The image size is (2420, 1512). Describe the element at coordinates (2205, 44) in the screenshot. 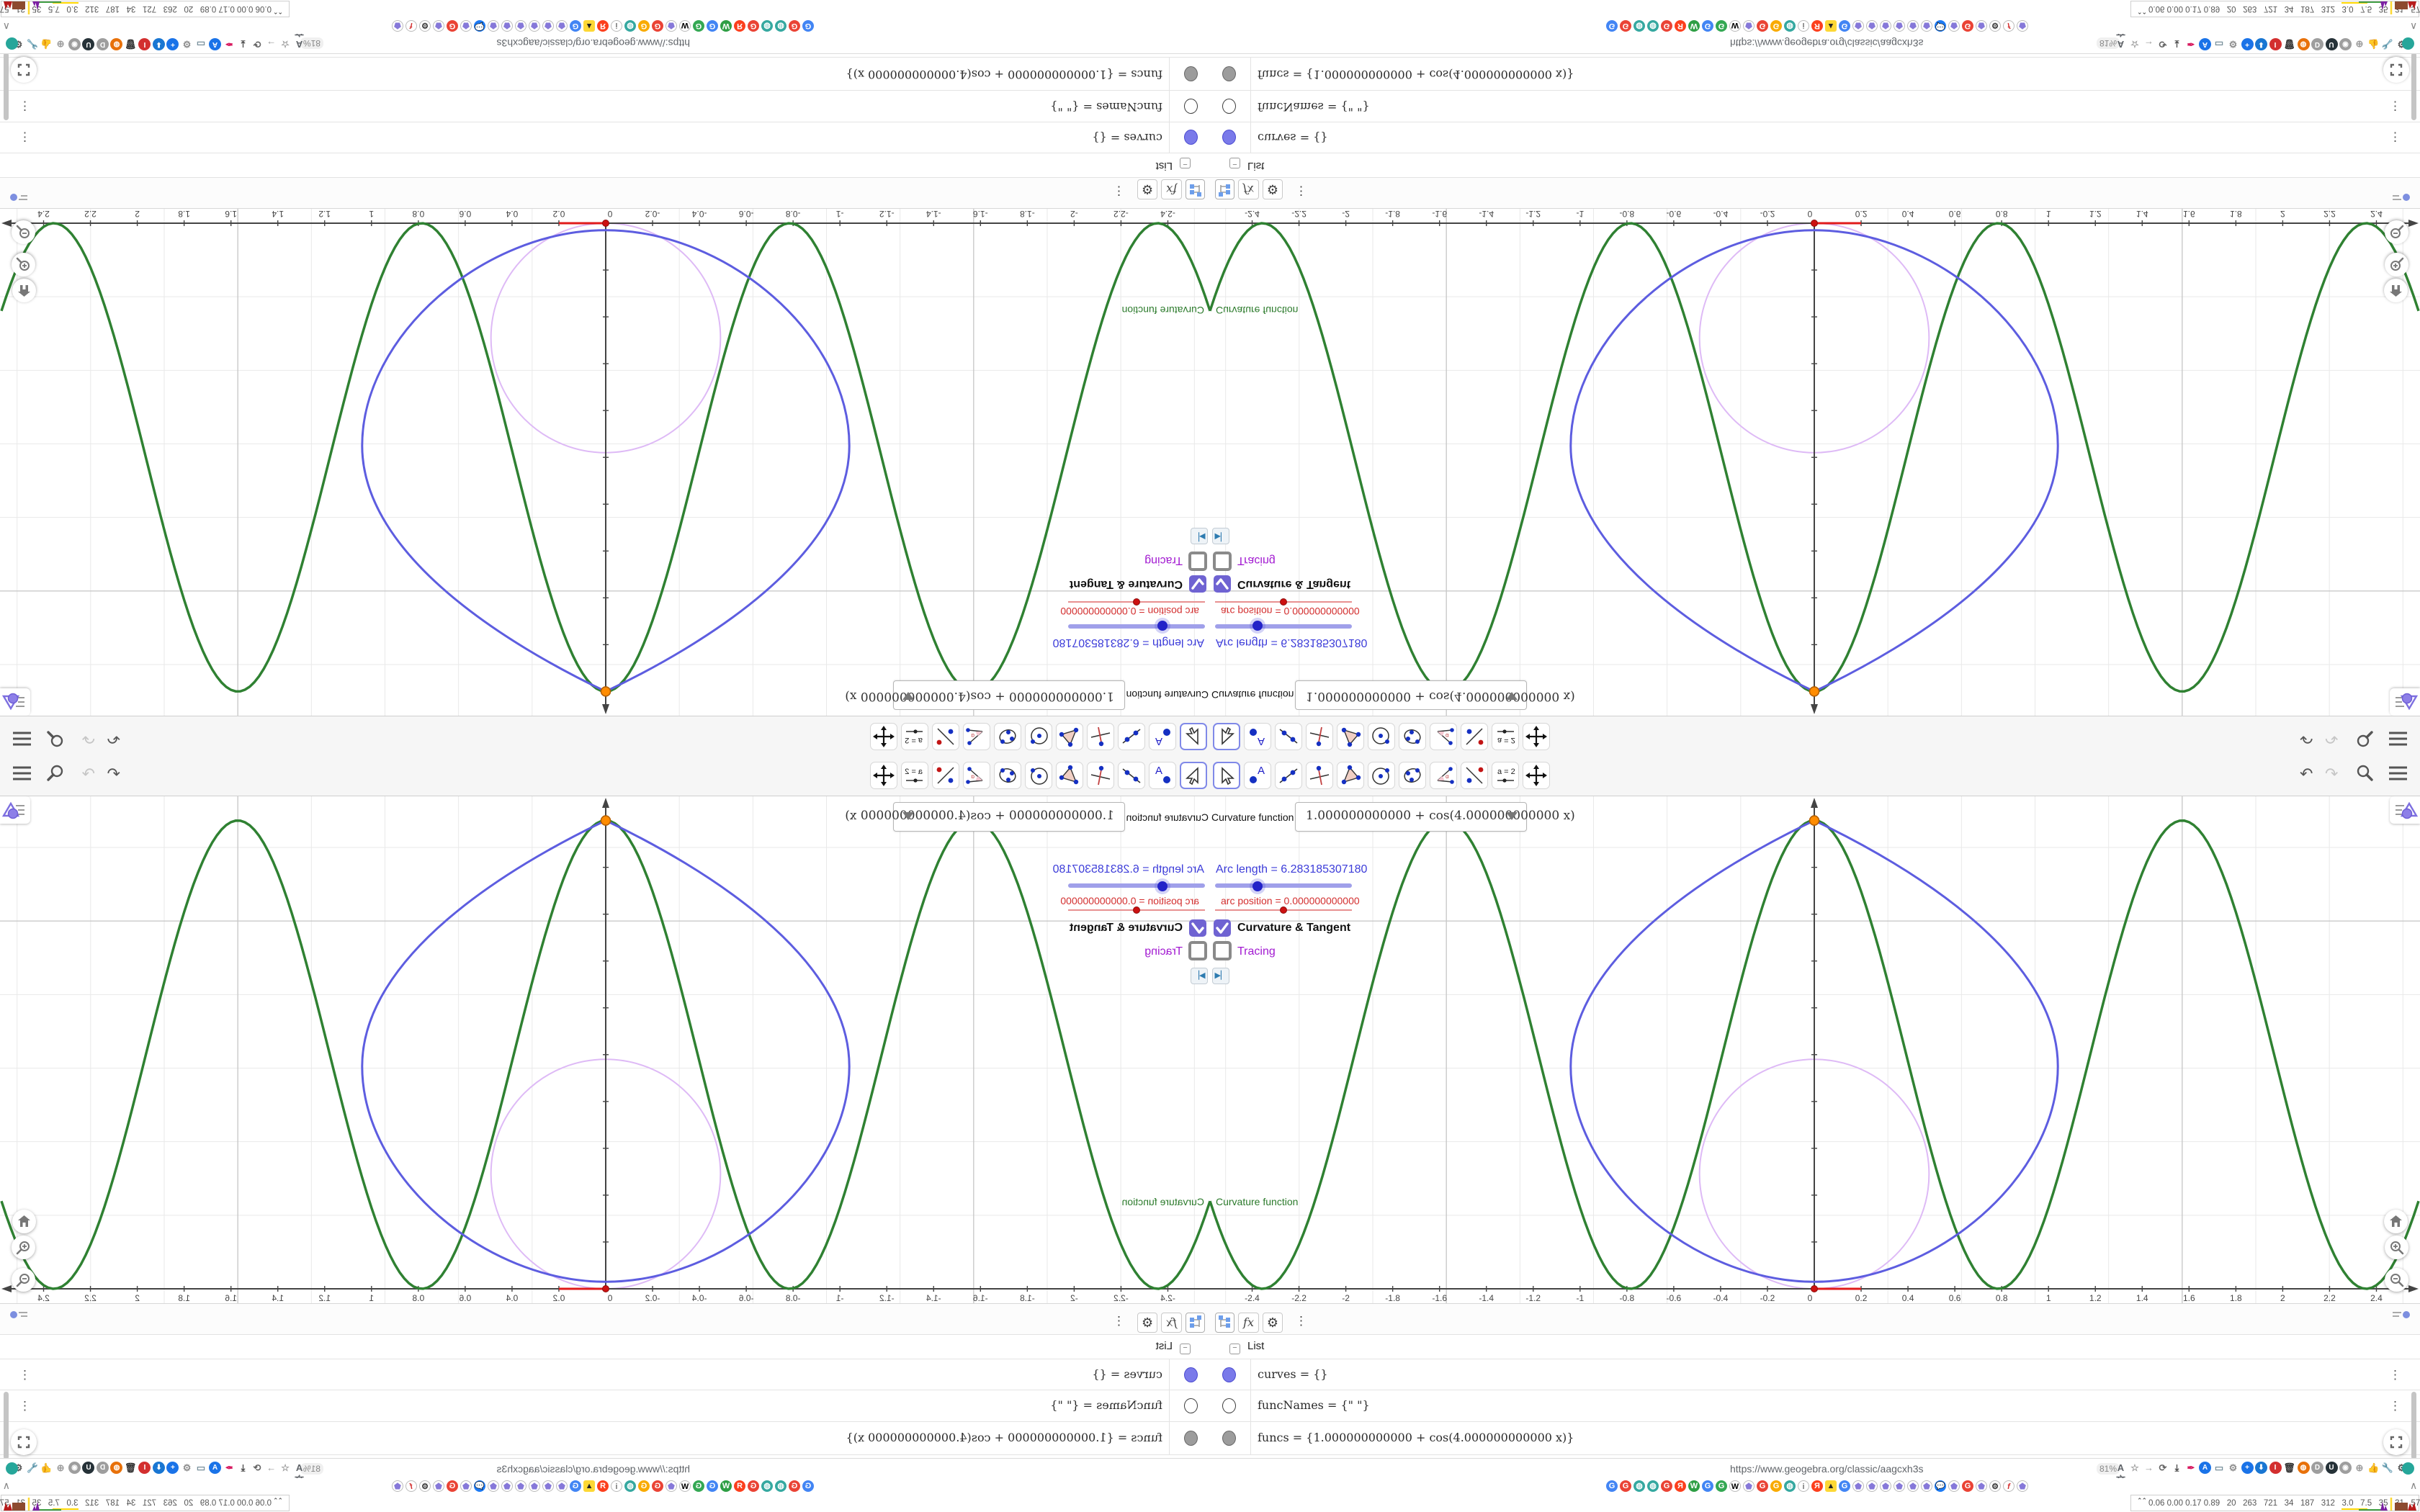

I see `translate-ext-icon: A` at that location.